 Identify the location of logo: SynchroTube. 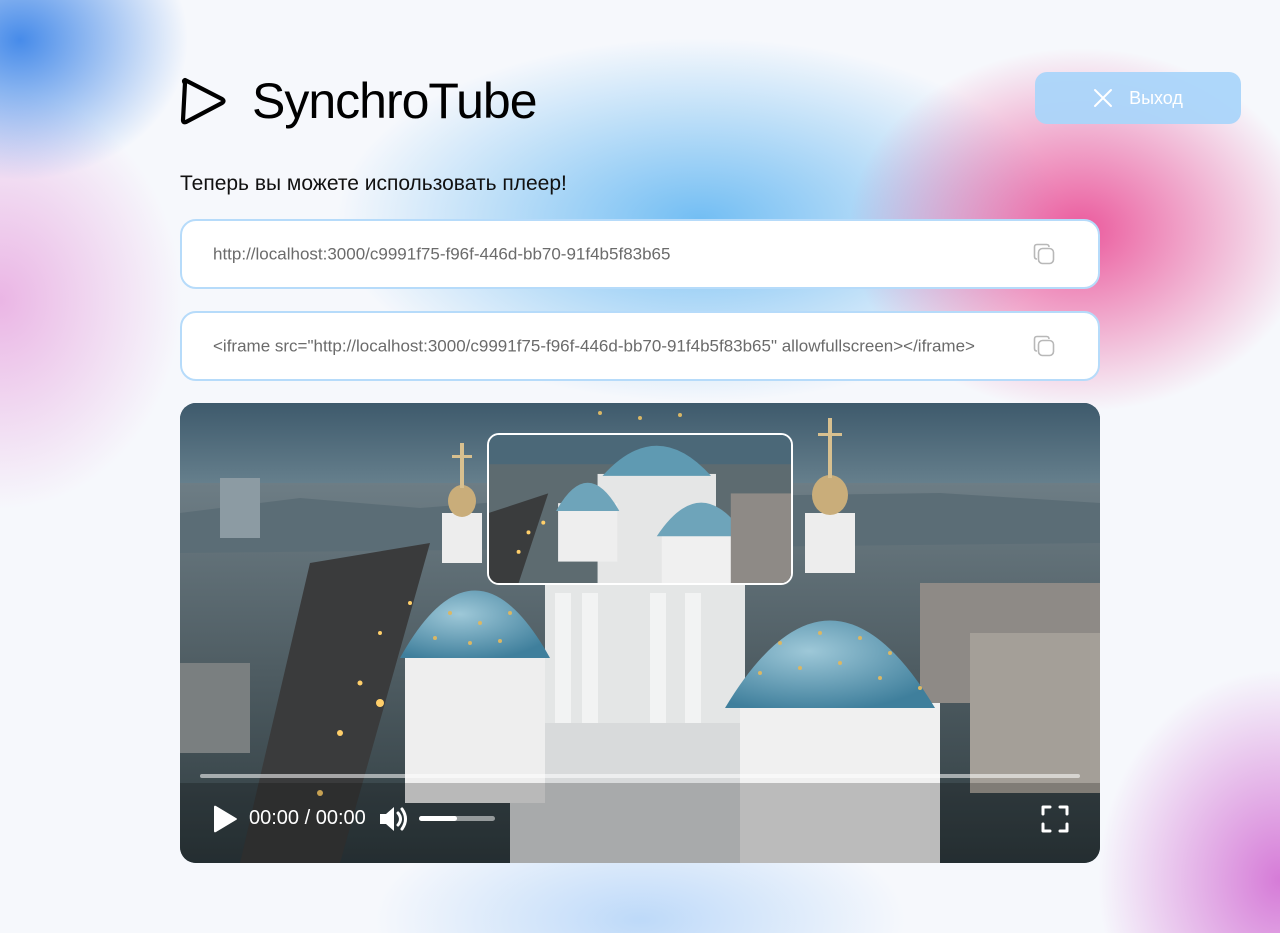
(359, 101).